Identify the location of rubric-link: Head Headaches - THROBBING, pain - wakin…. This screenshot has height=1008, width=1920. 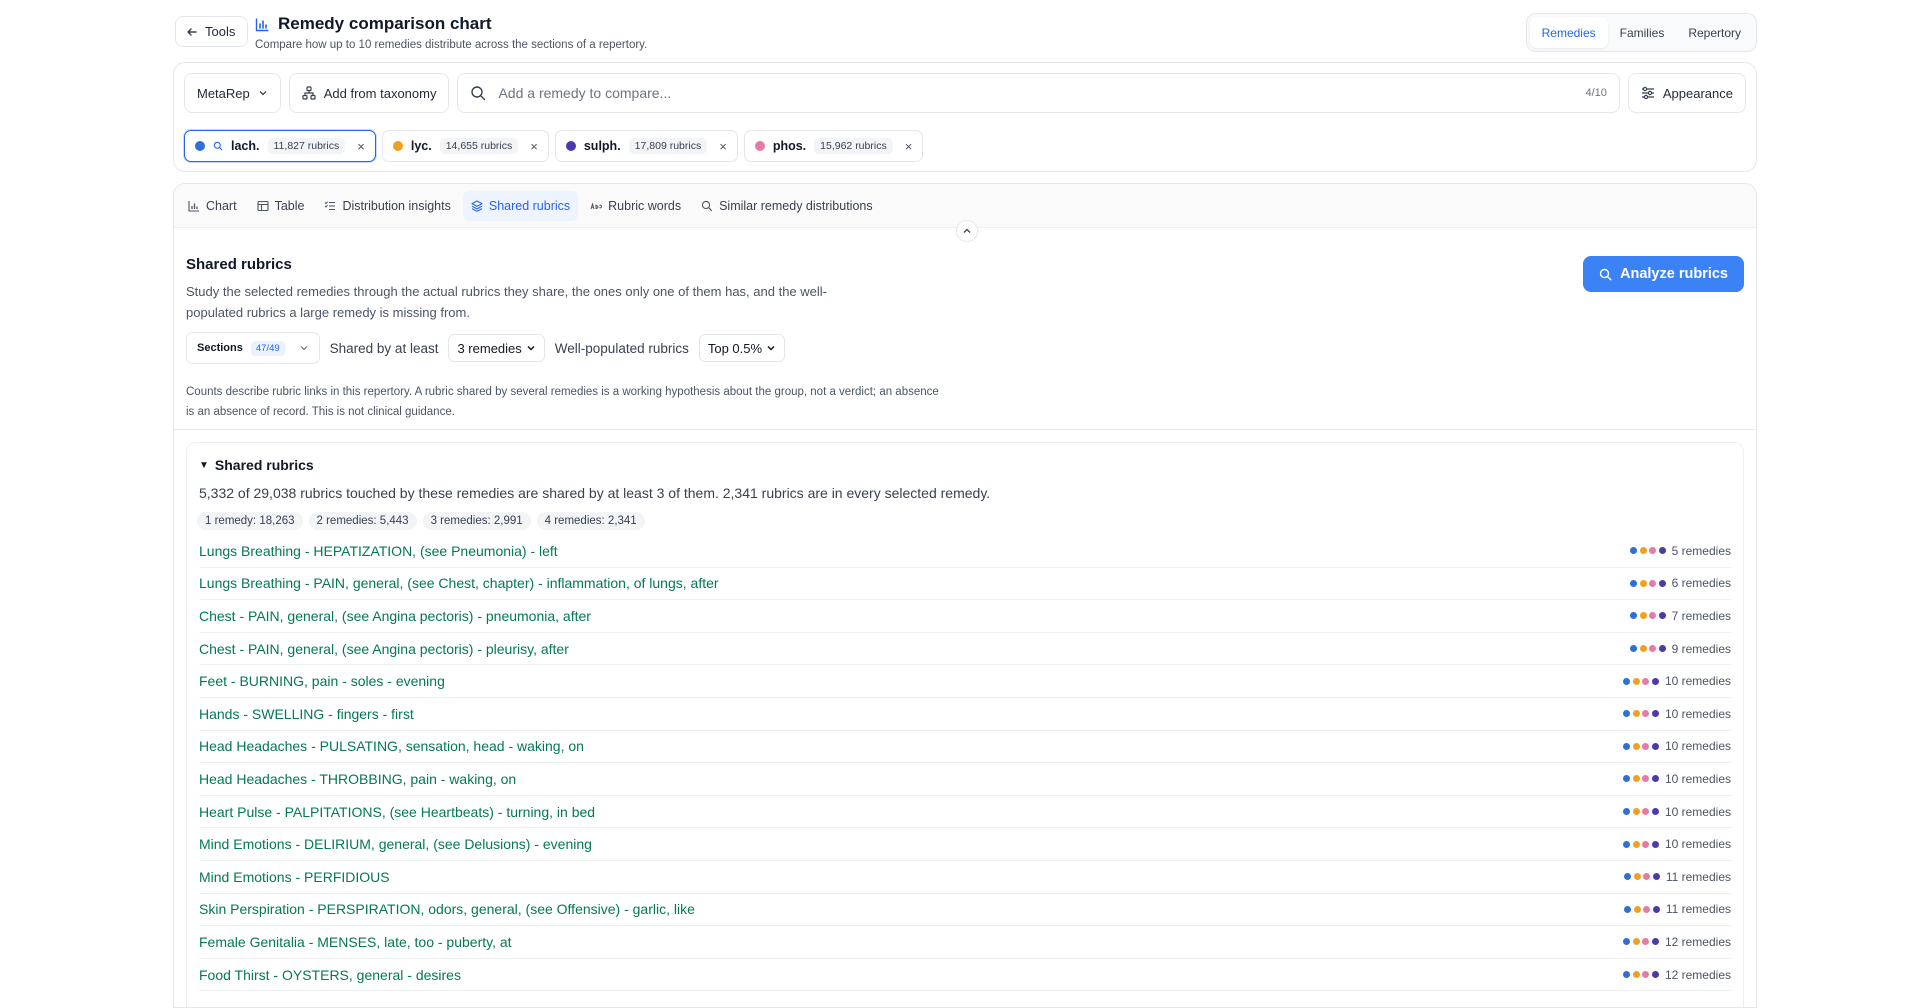
(357, 779).